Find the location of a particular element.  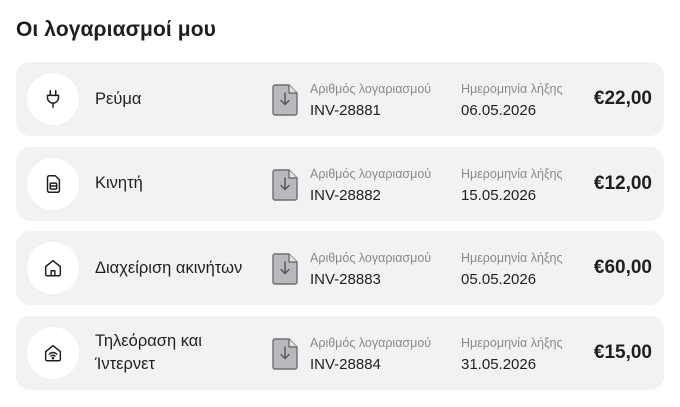

account-number-column: Αριθμός λογαριασμού INV-28883 is located at coordinates (370, 270).